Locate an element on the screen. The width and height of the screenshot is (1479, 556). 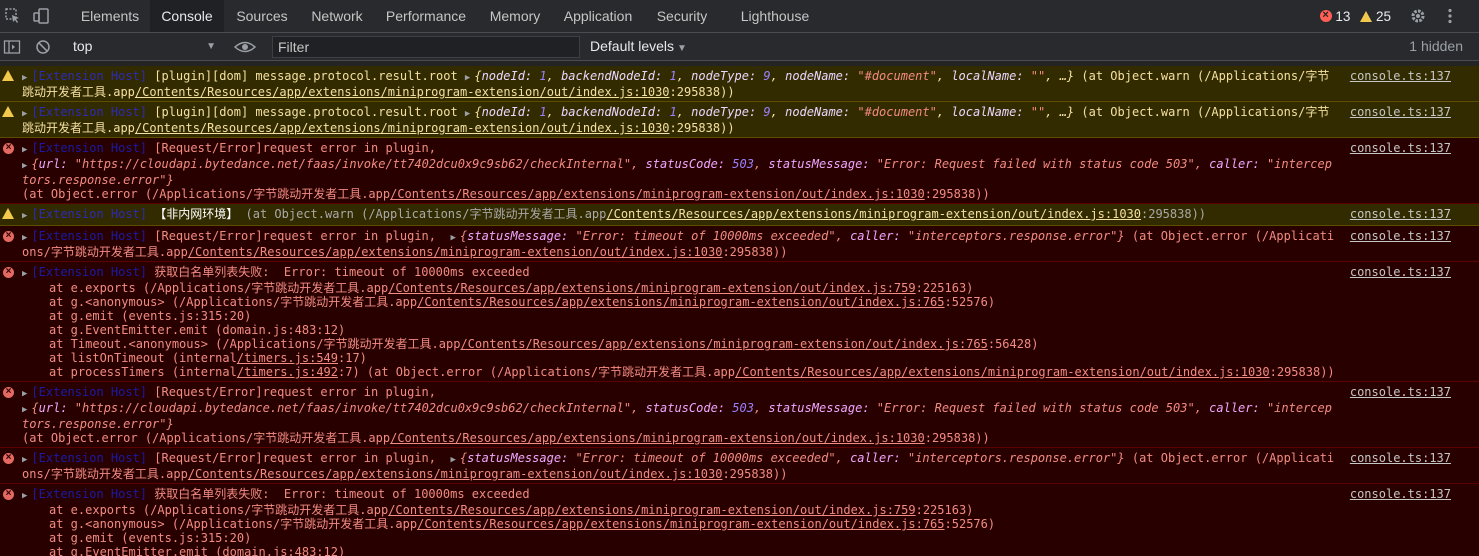
path-text: 跳动开发者工具.app is located at coordinates (78, 92).